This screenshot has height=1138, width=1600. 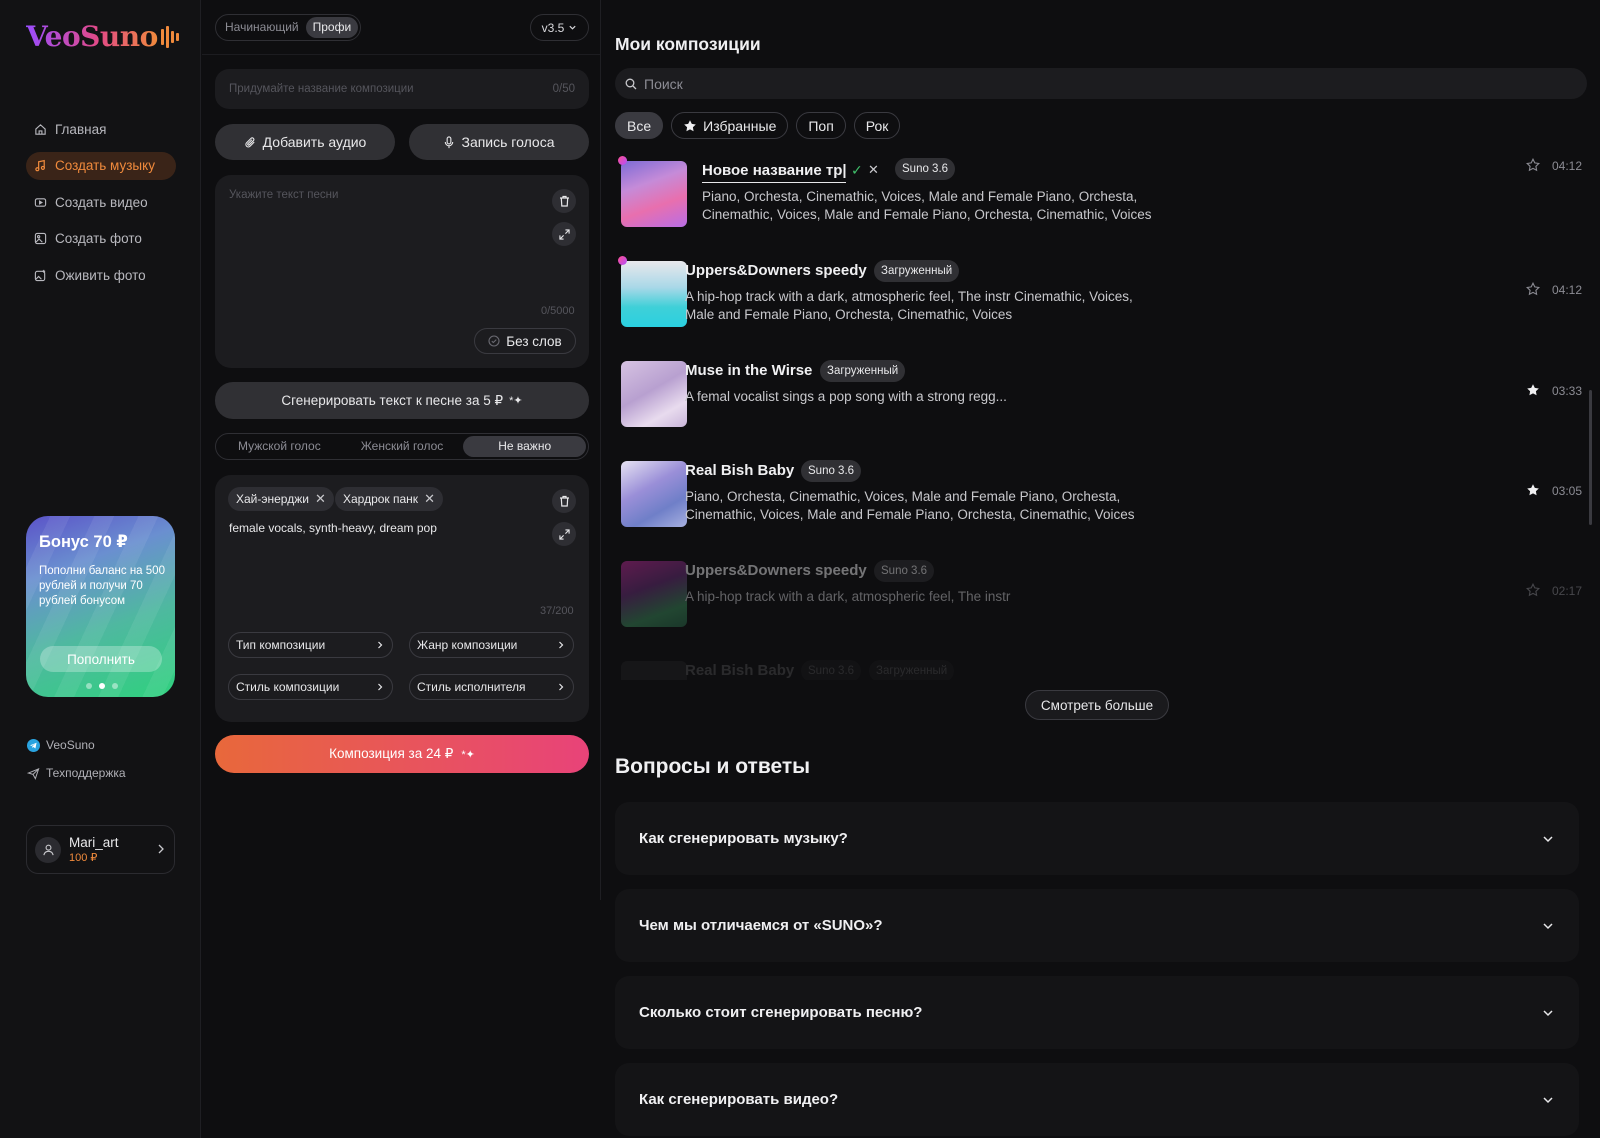 What do you see at coordinates (749, 370) in the screenshot?
I see `track-title: Muse in the Wirse` at bounding box center [749, 370].